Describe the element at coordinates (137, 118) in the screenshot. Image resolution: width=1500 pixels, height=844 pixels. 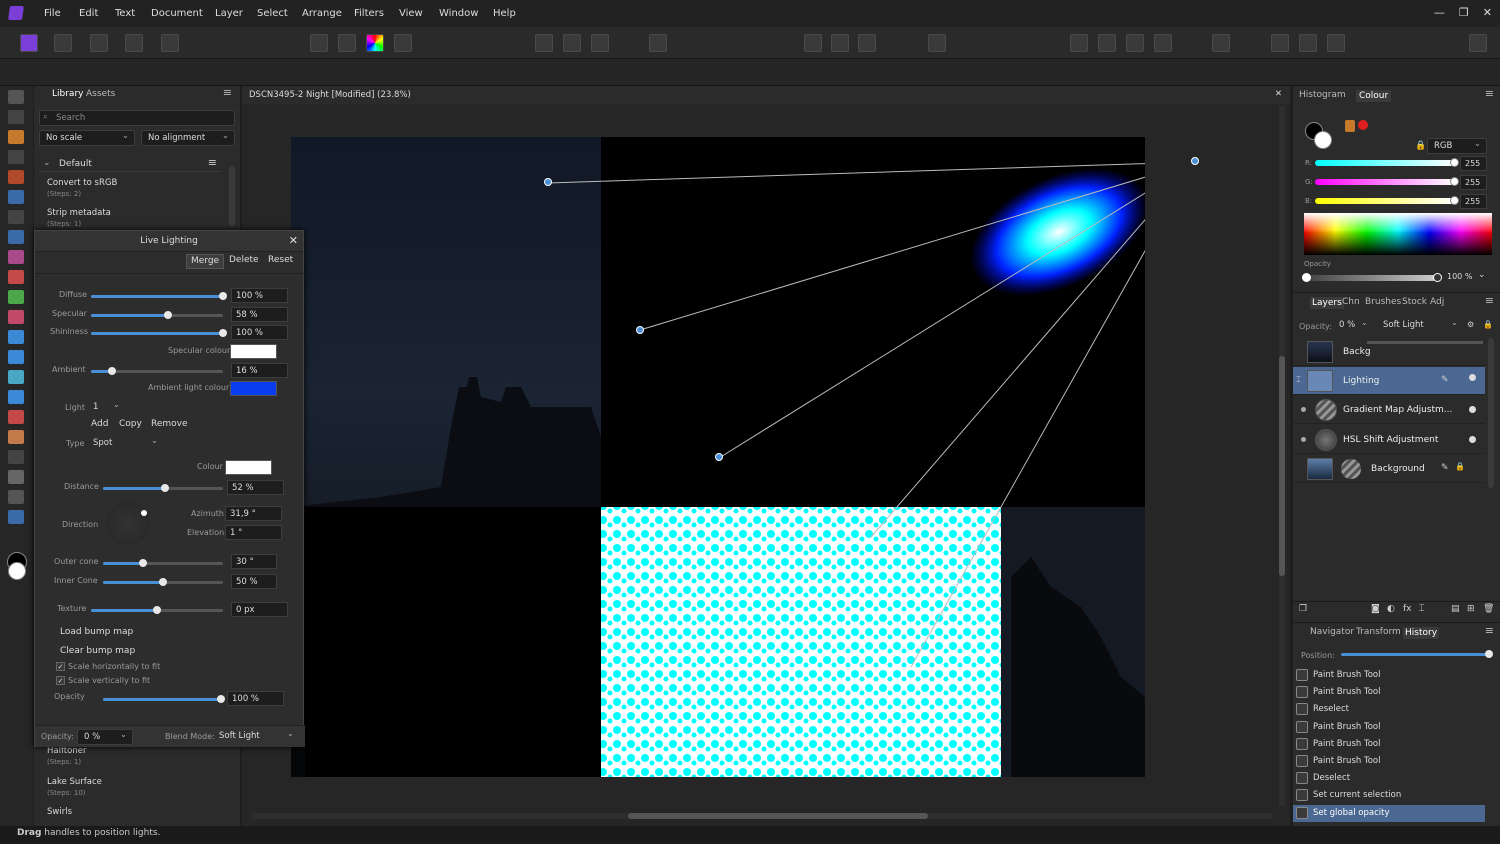
I see `library-search-input: ⌕ Search` at that location.